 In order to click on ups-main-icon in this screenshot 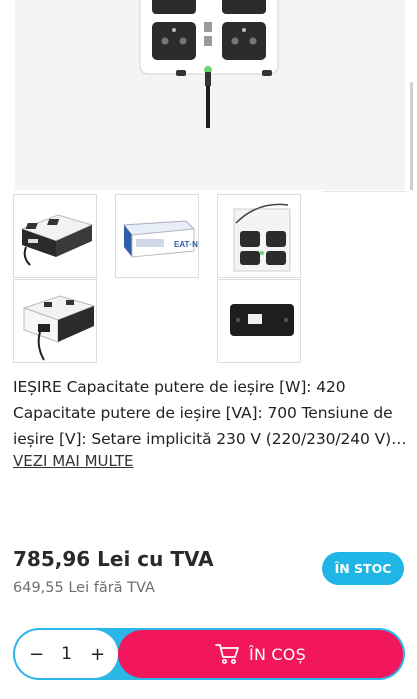, I will do `click(209, 64)`.